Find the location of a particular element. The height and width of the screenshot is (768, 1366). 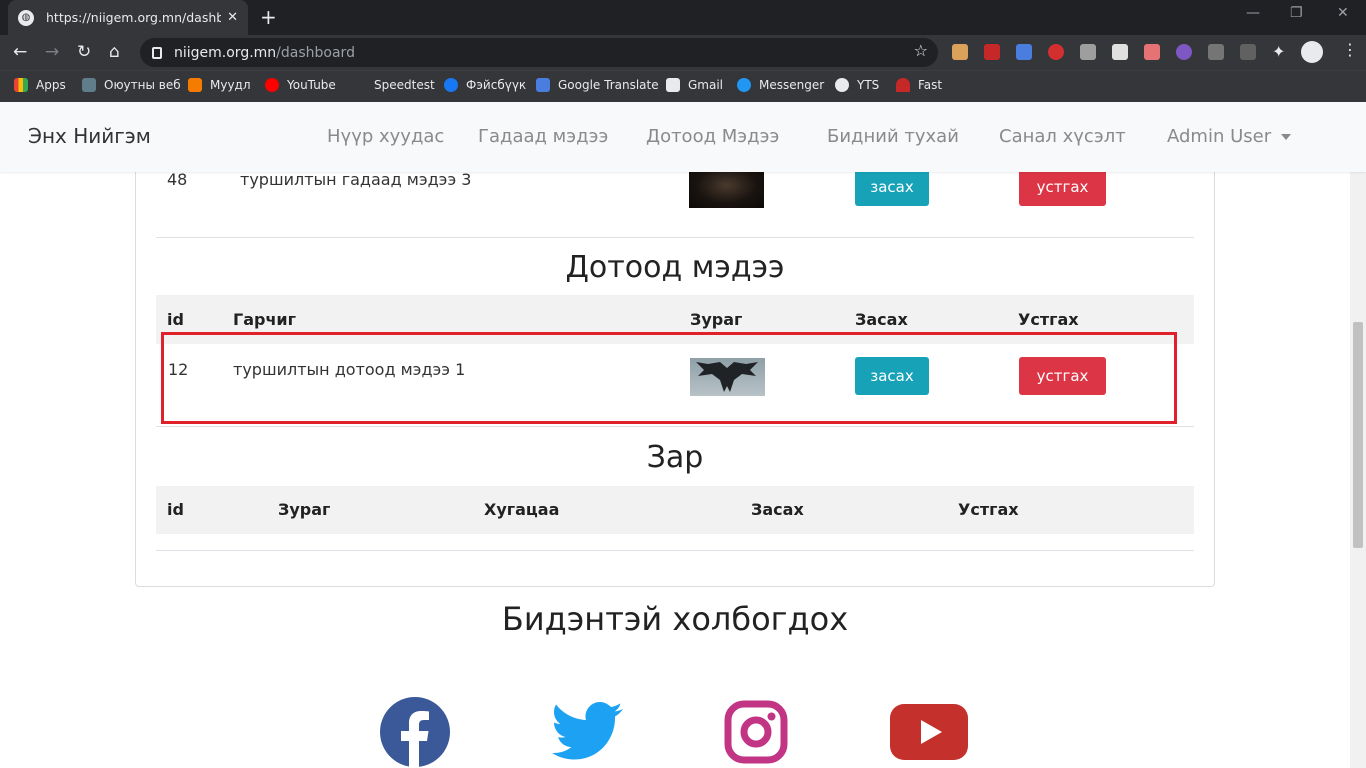

avatar is located at coordinates (1312, 52).